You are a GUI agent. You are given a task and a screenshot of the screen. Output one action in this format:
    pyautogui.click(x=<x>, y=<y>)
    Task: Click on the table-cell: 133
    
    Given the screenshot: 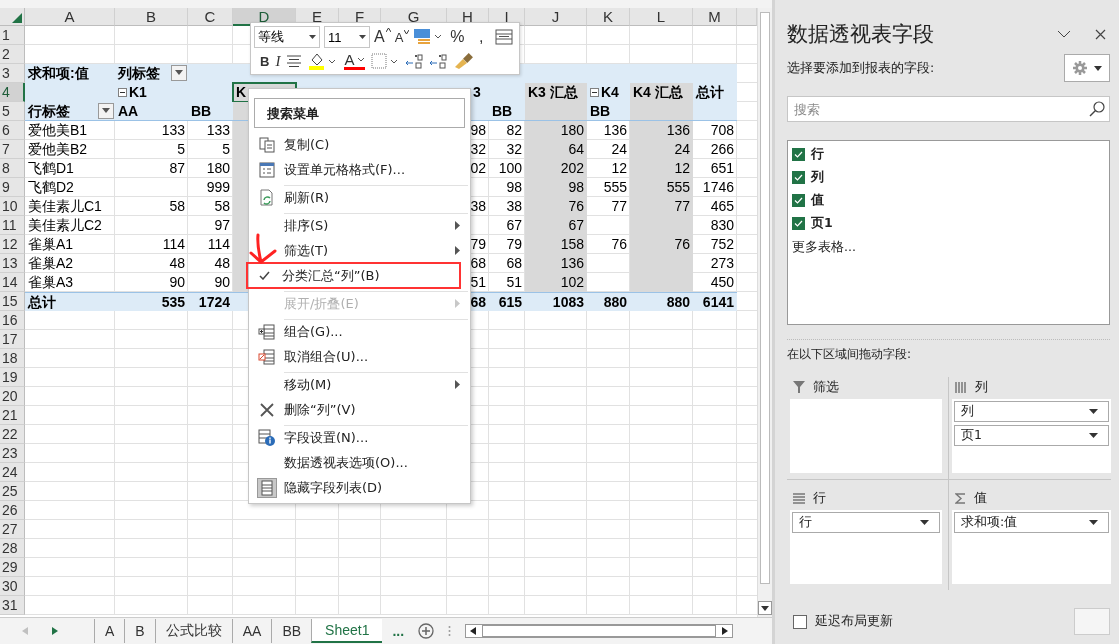 What is the action you would take?
    pyautogui.click(x=173, y=130)
    